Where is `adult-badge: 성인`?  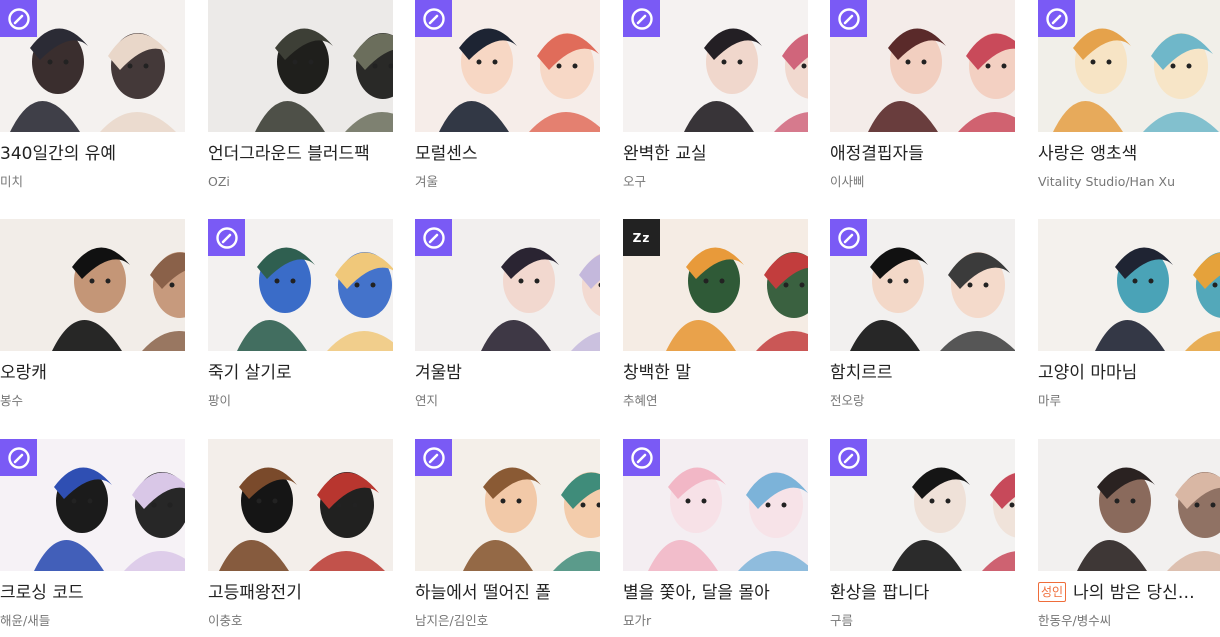 adult-badge: 성인 is located at coordinates (1052, 592).